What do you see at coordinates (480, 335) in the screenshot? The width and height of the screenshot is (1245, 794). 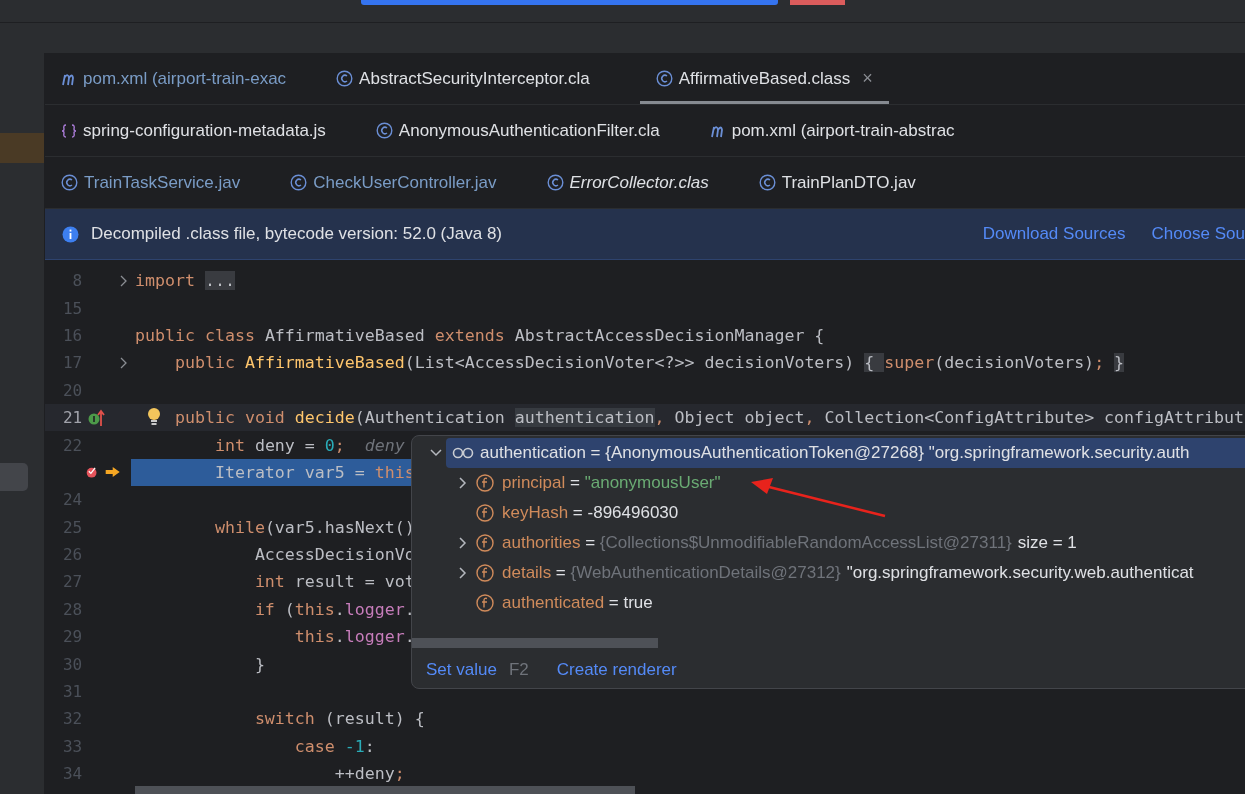 I see `code-line: public class AffirmativeBased extends AbstractAccessDecisionManager {` at bounding box center [480, 335].